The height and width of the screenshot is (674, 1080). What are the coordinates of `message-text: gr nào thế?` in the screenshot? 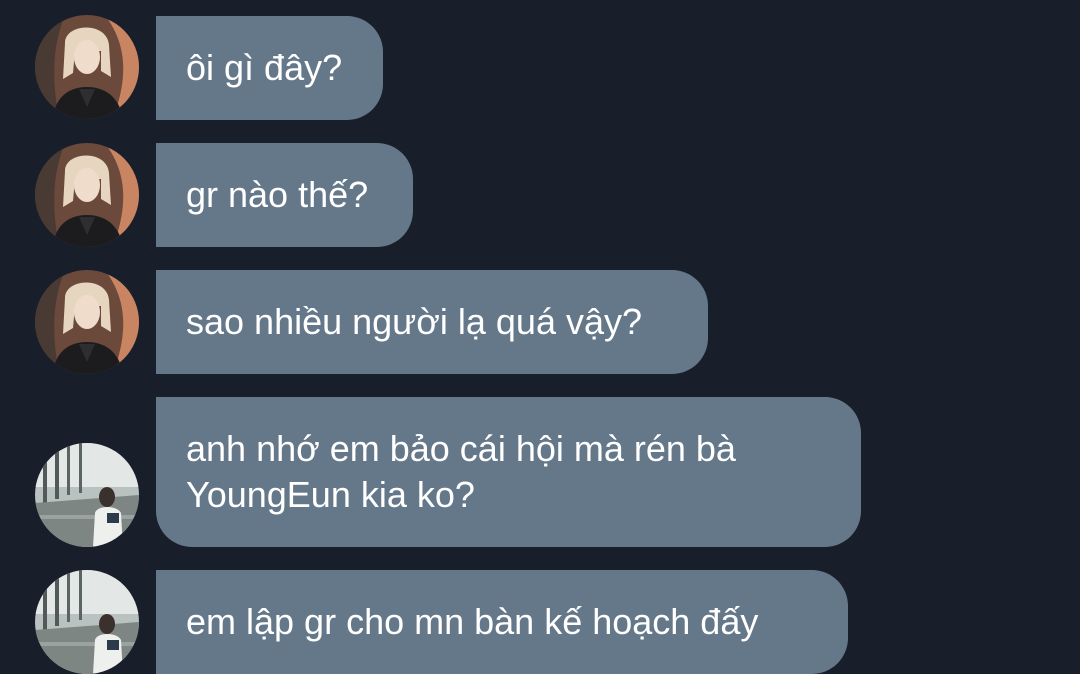 It's located at (277, 194).